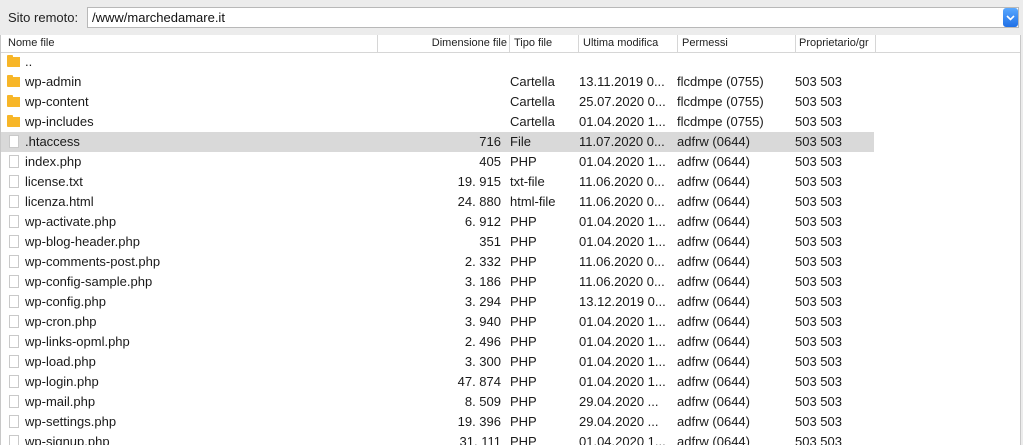  I want to click on chevron-down-icon, so click(1010, 17).